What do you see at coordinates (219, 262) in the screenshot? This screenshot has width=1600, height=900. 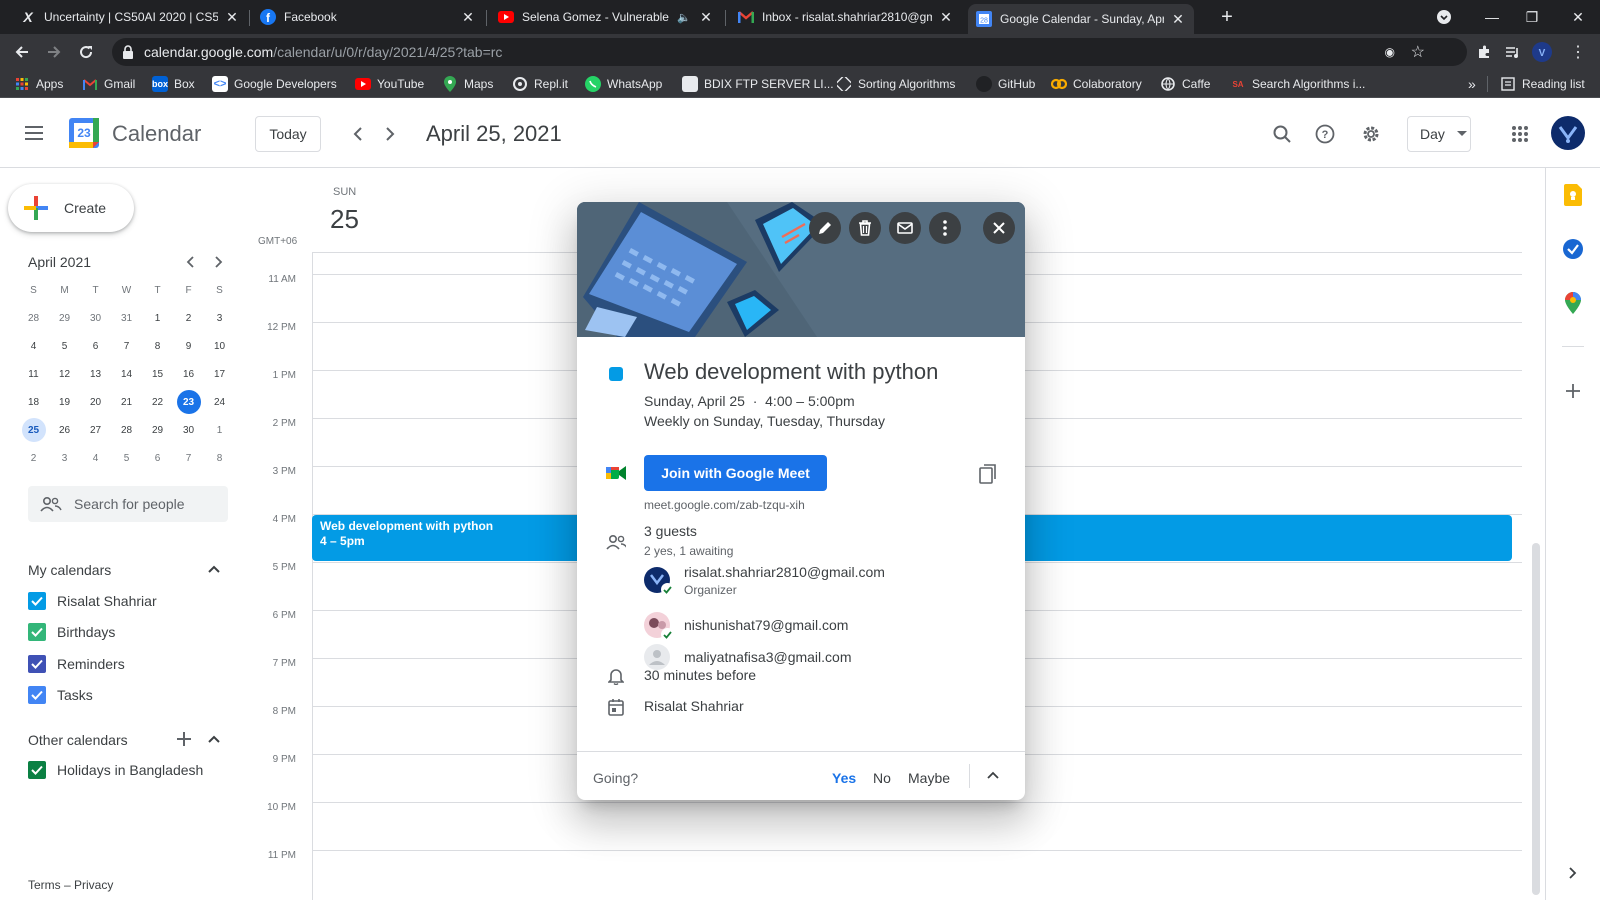 I see `mini-next-month-icon` at bounding box center [219, 262].